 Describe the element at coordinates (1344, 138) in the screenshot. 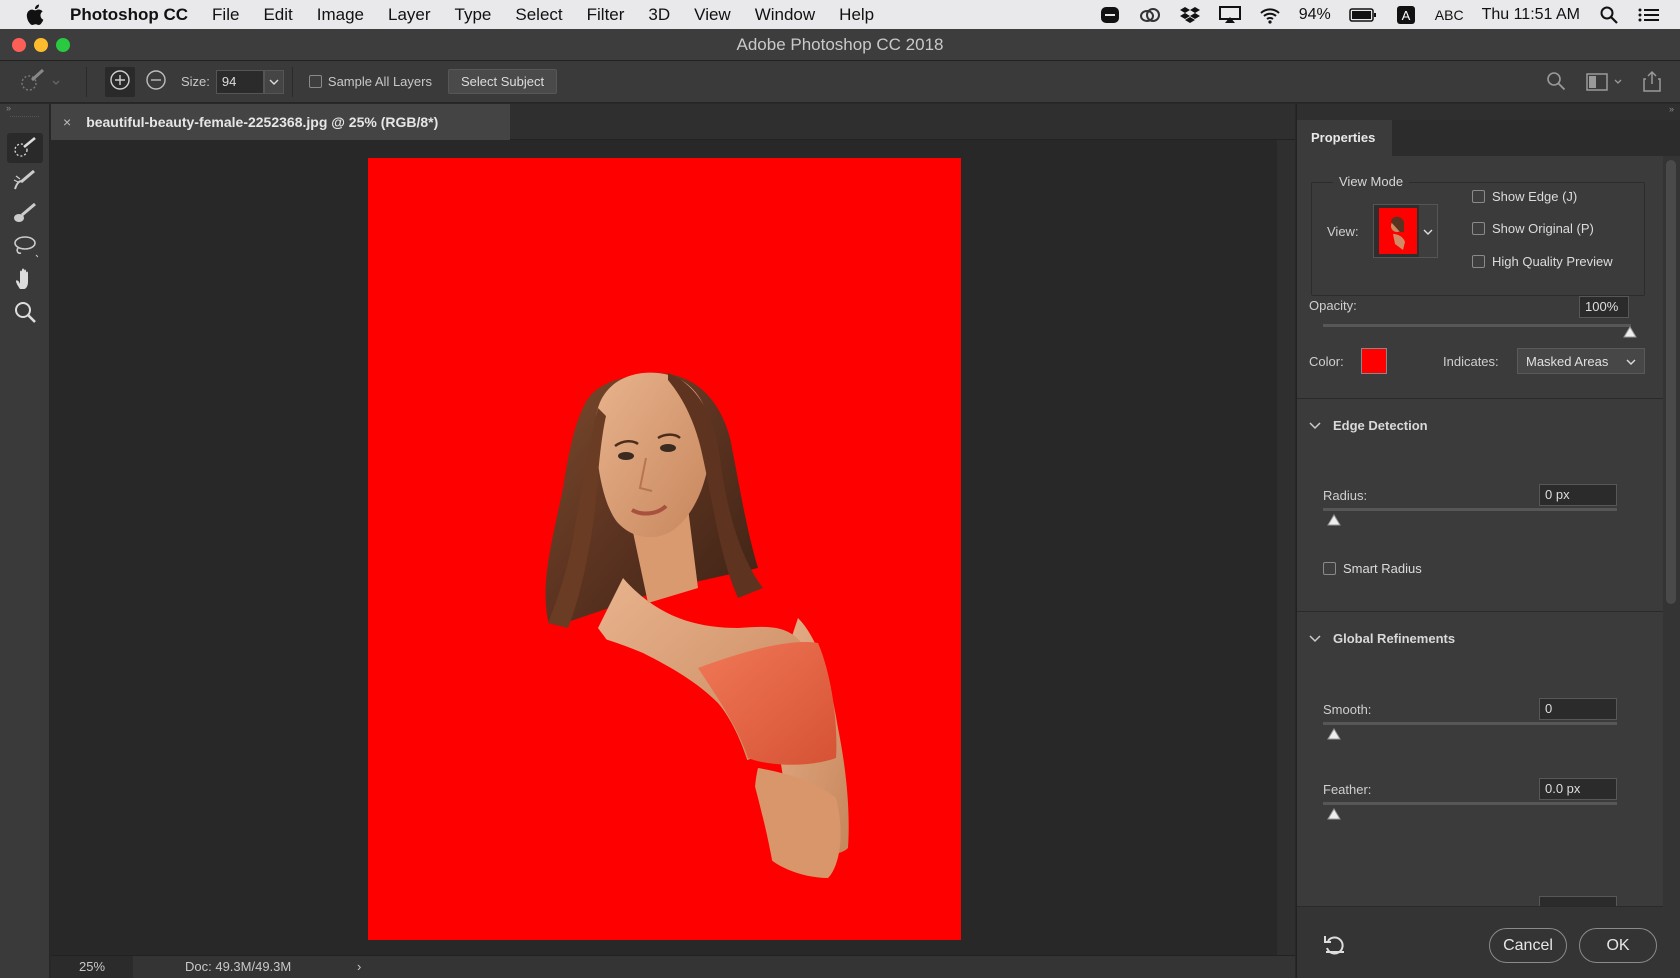

I see `tab-properties: Properties` at that location.